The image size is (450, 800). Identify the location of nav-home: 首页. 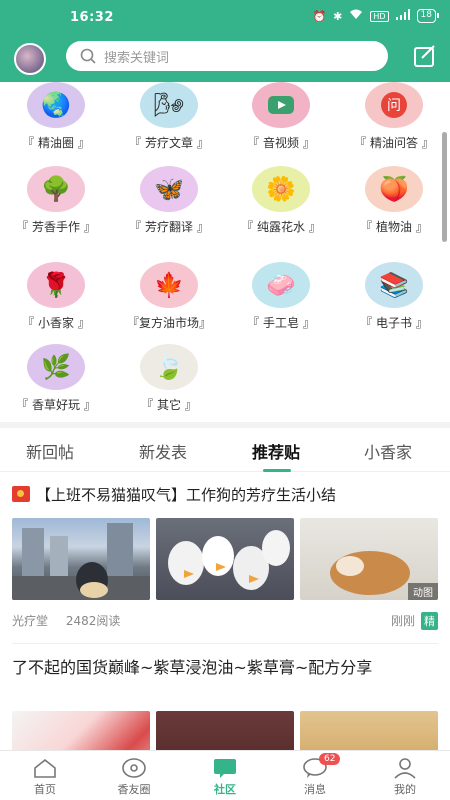
(45, 777).